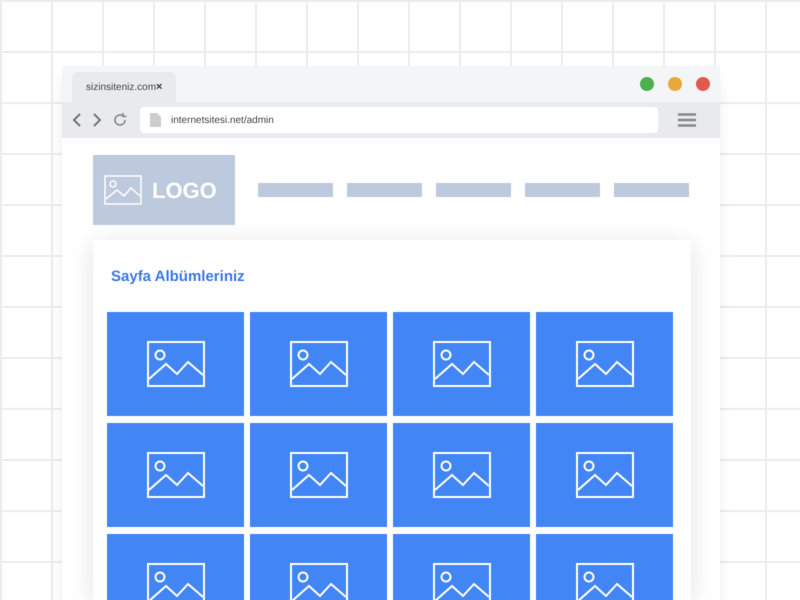  Describe the element at coordinates (222, 121) in the screenshot. I see `url-text: internetsitesi.net/admin` at that location.